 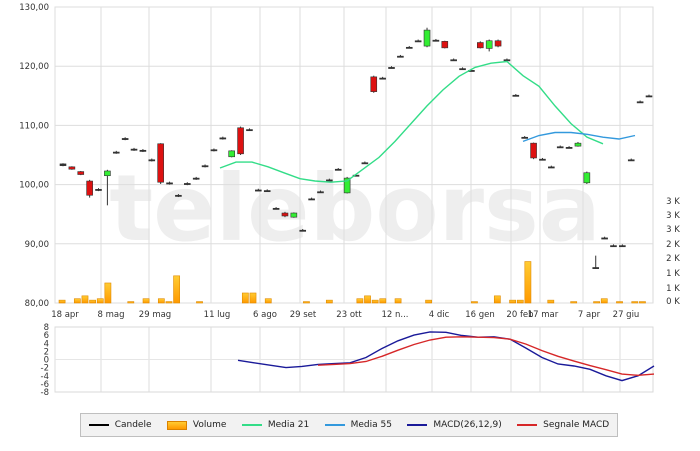 I want to click on x-tick-label: 4 dic, so click(x=439, y=315).